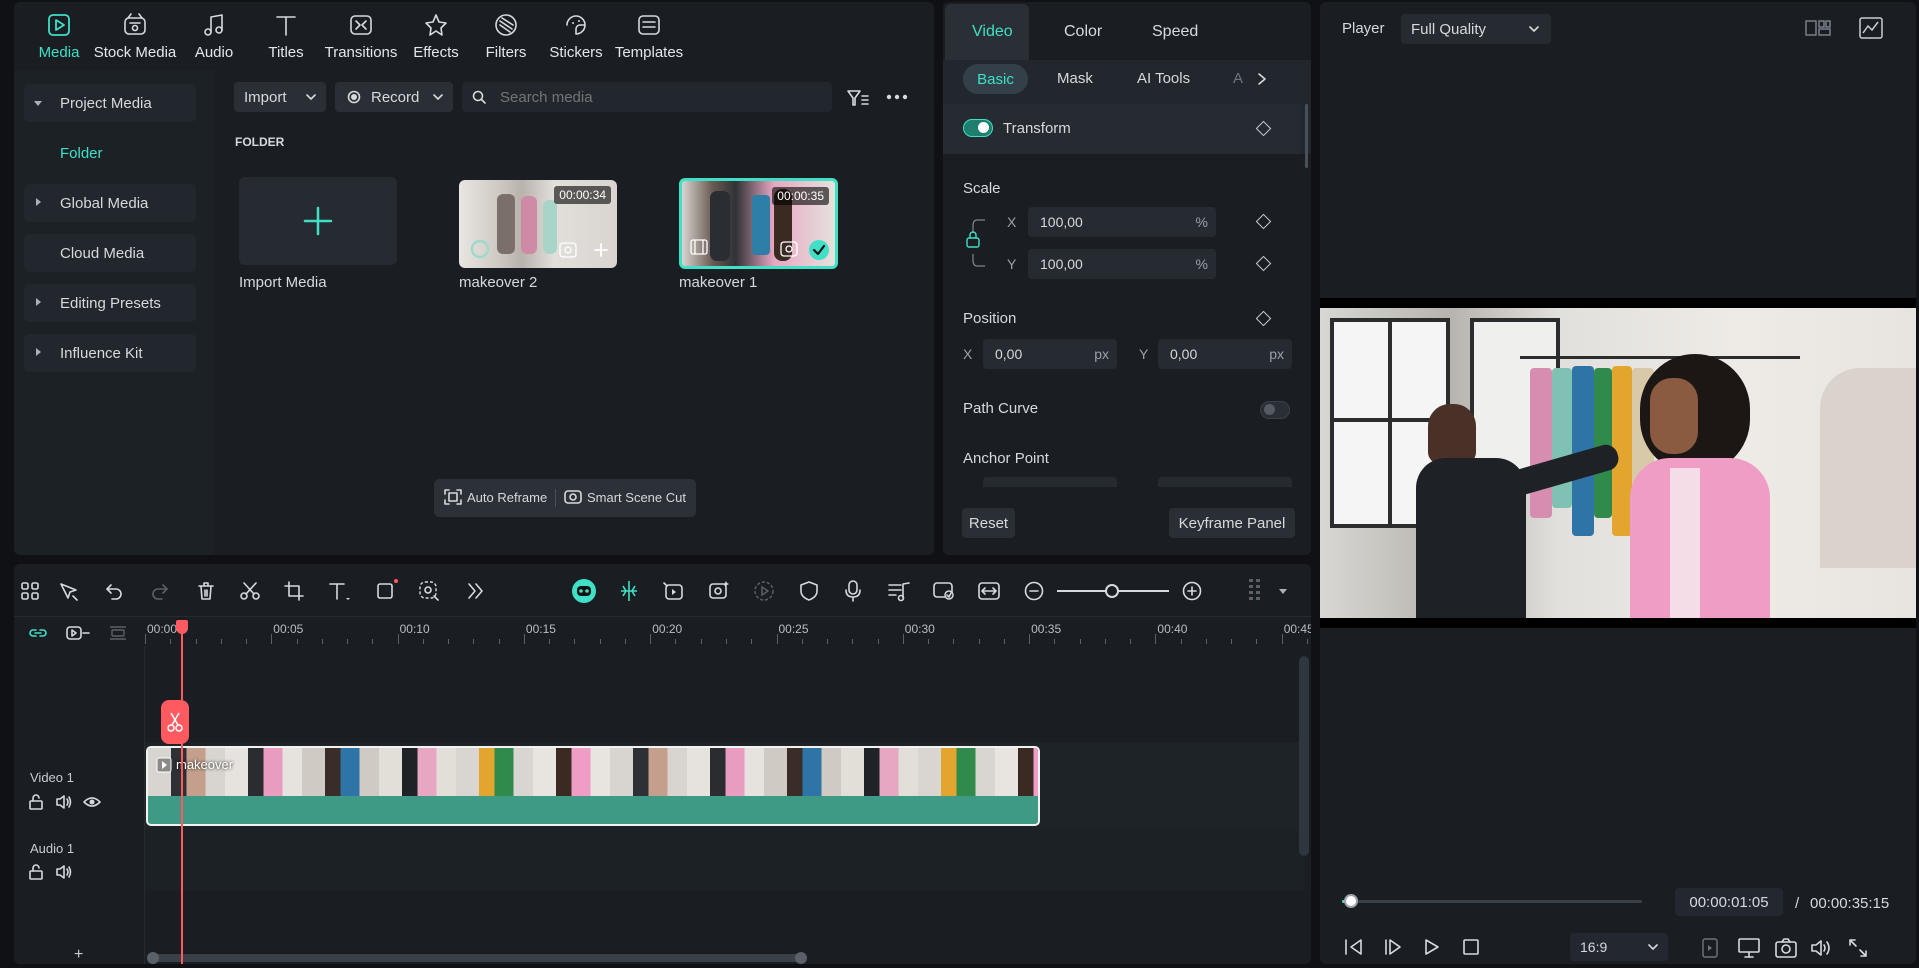 Image resolution: width=1919 pixels, height=968 pixels. Describe the element at coordinates (78, 955) in the screenshot. I see `add-track-button: +` at that location.